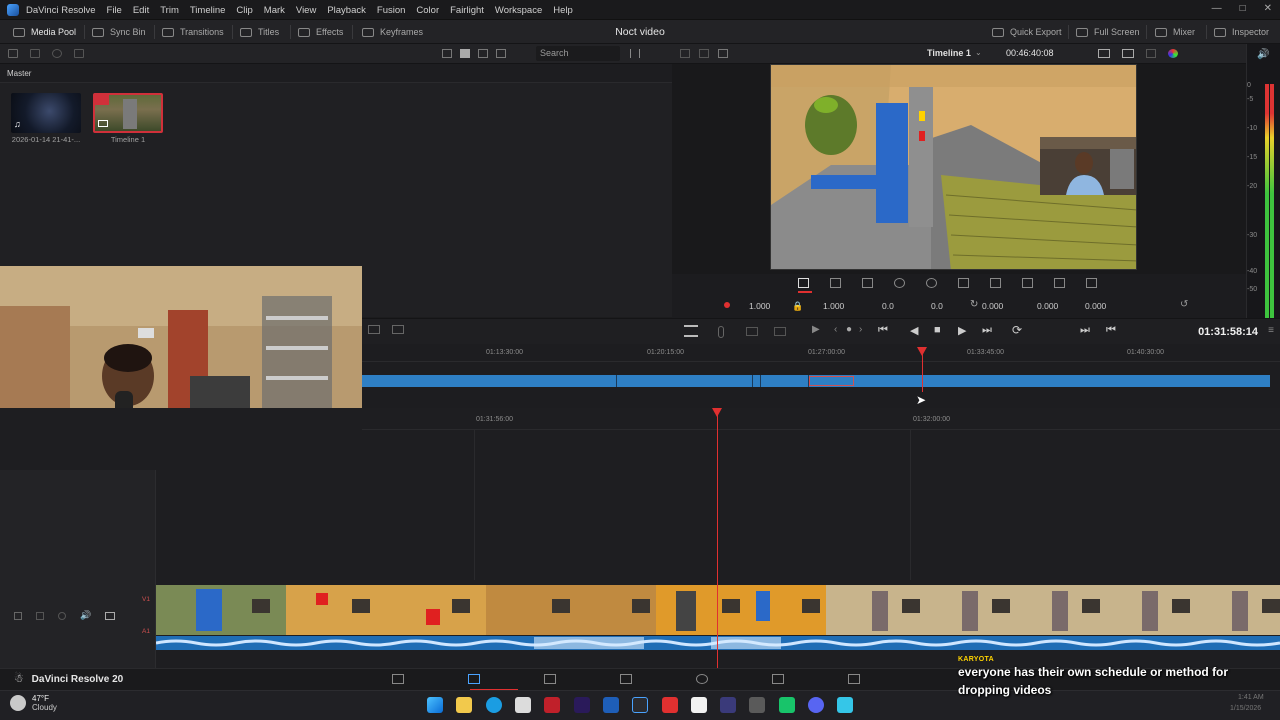 This screenshot has height=720, width=1280. Describe the element at coordinates (1128, 53) in the screenshot. I see `viewer-output-icon` at that location.